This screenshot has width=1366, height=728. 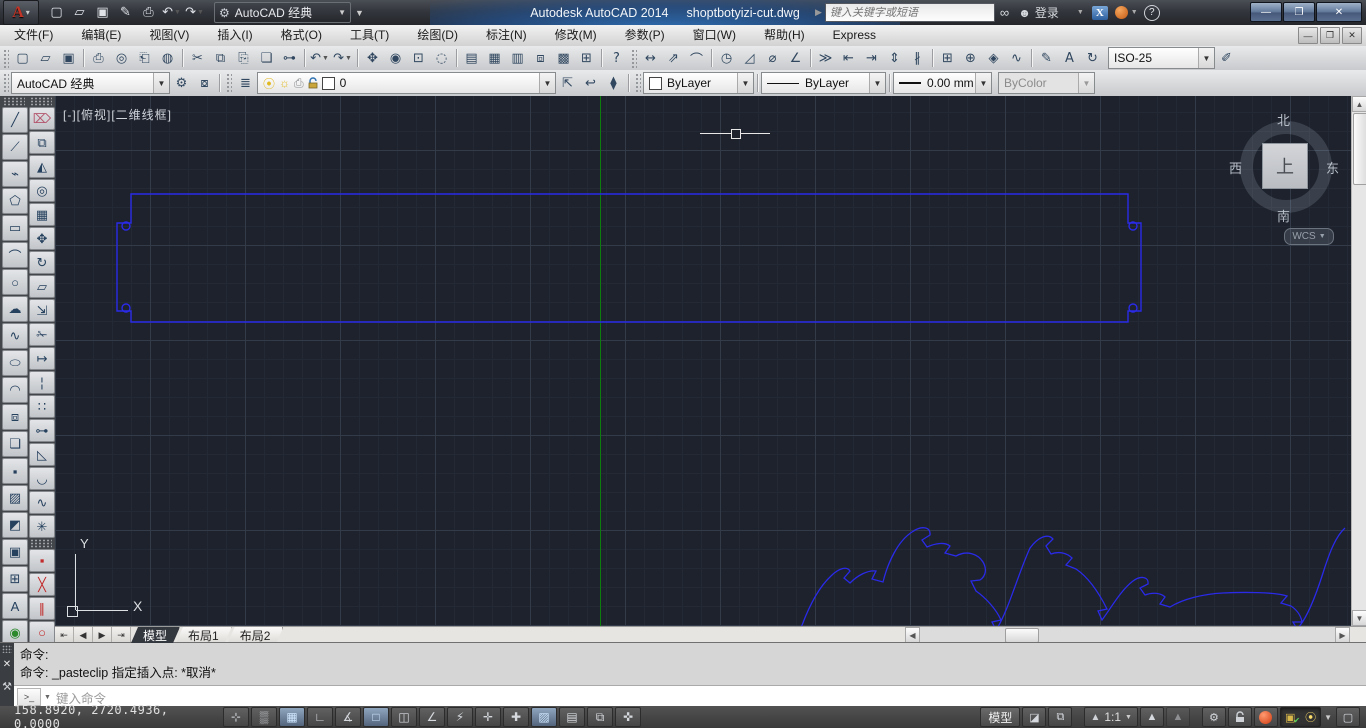 I want to click on doc-minimize-button: —, so click(x=1308, y=35).